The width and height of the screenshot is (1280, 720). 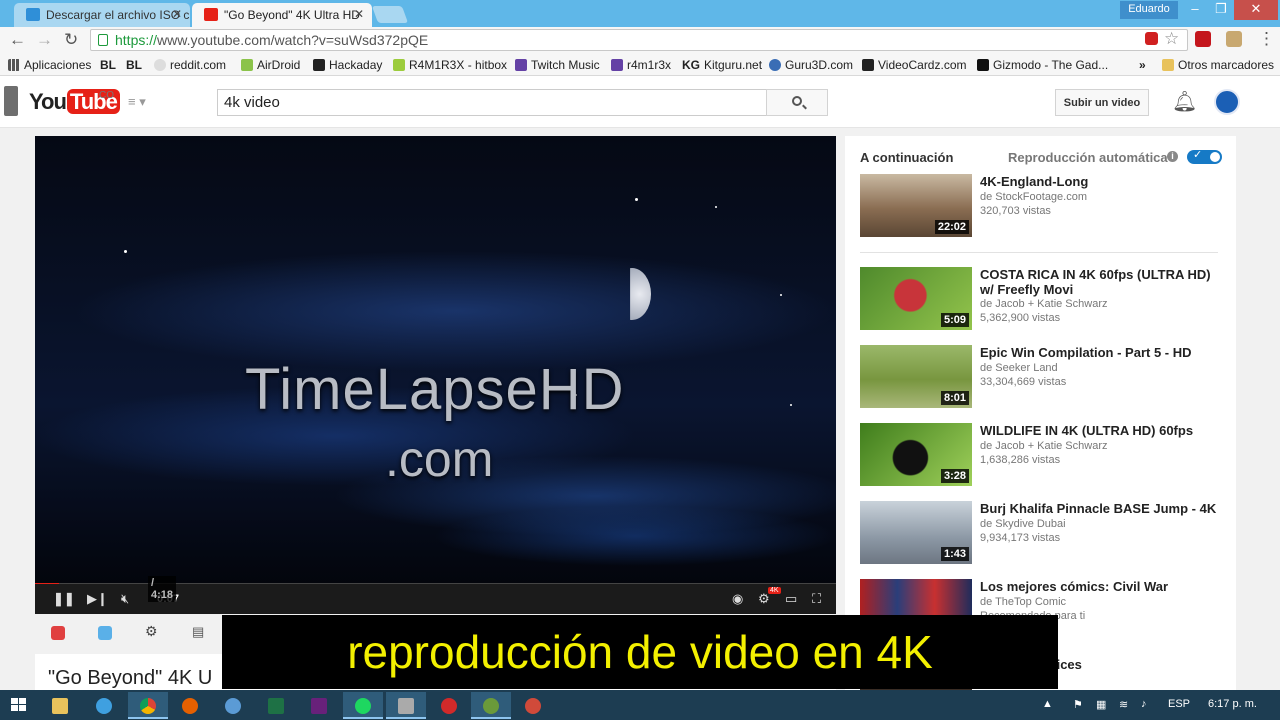 What do you see at coordinates (1184, 101) in the screenshot?
I see `bell-icon: 🔔︎` at bounding box center [1184, 101].